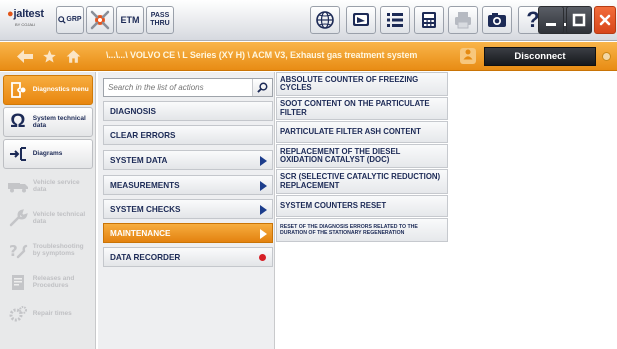  I want to click on menu-item-label: DIAGNOSIS, so click(133, 111).